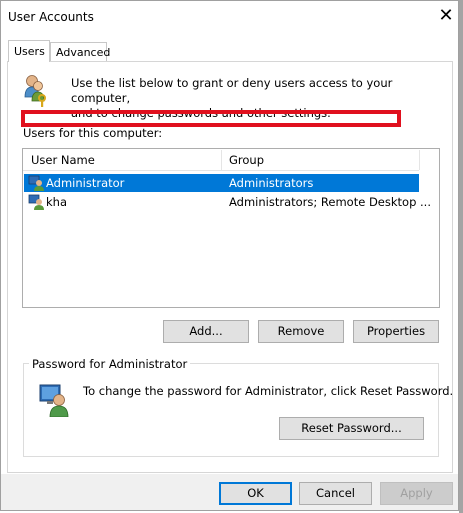  I want to click on users-key-icon, so click(35, 90).